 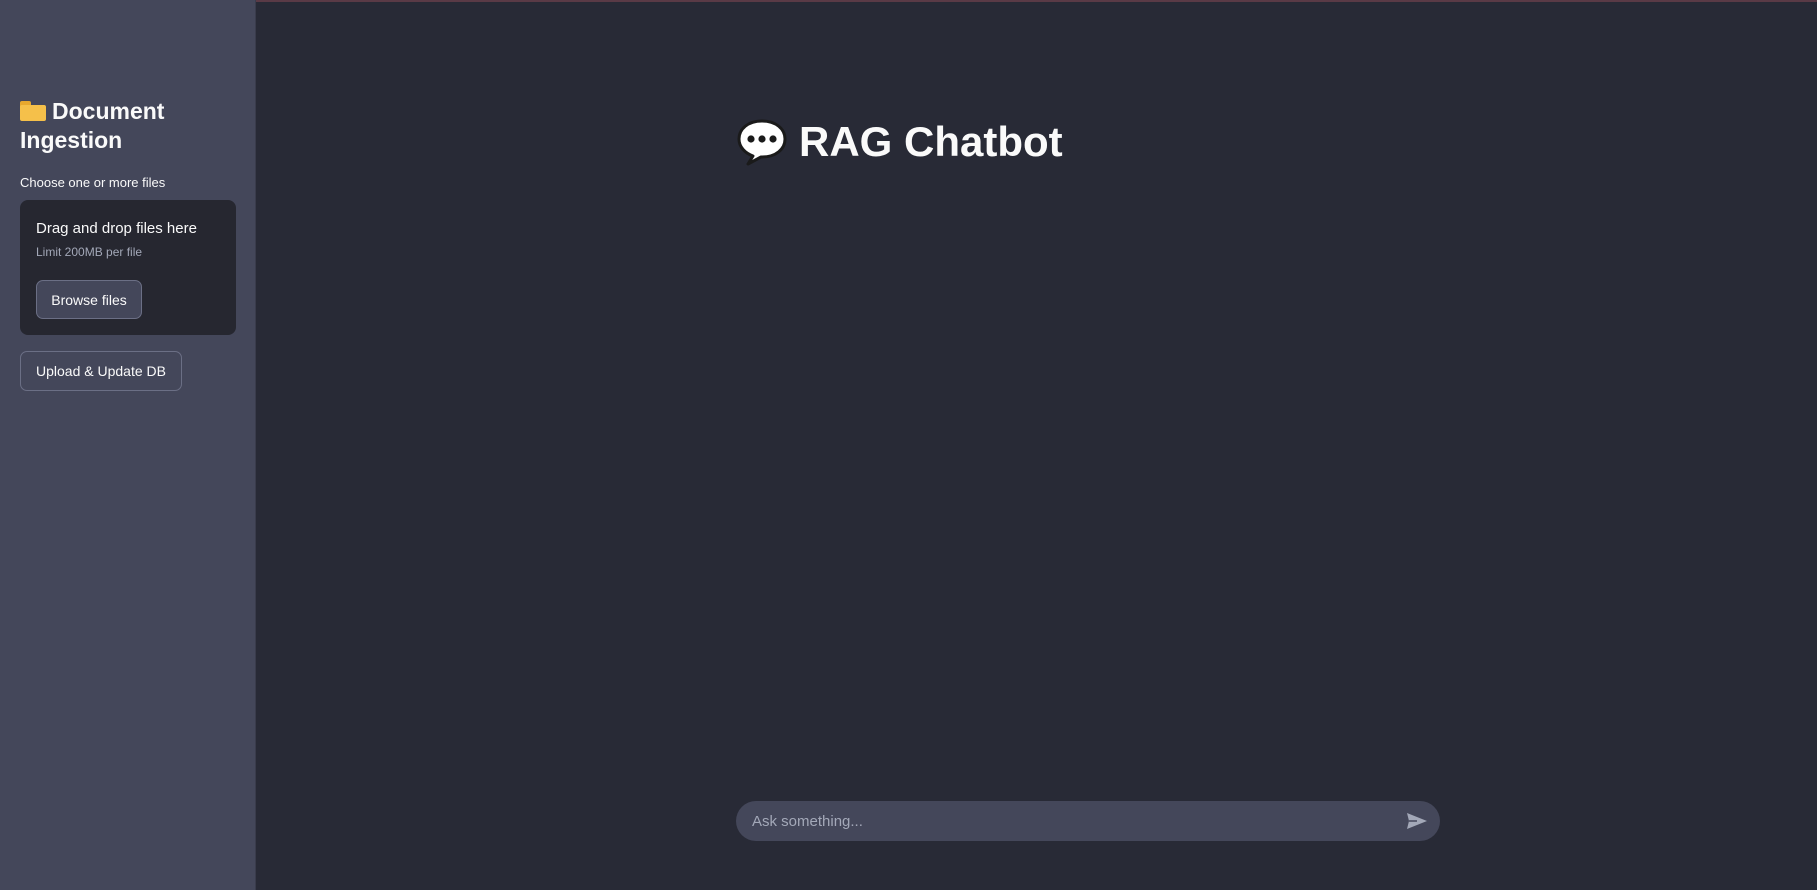 I want to click on page-title: RAG Chatbot, so click(x=899, y=142).